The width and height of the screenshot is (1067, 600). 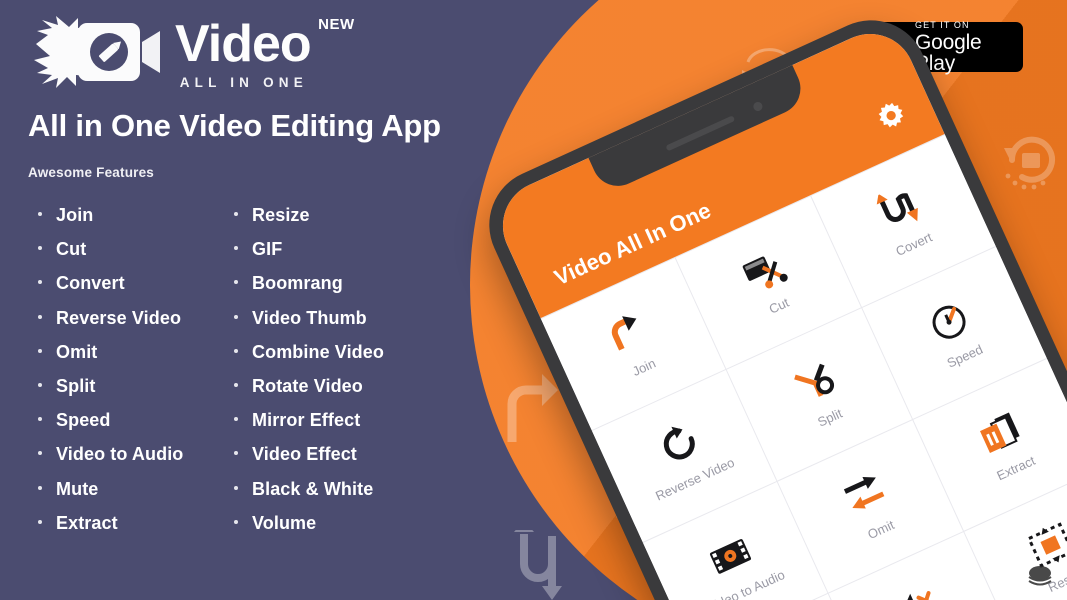 What do you see at coordinates (243, 44) in the screenshot?
I see `brand-name: Video` at bounding box center [243, 44].